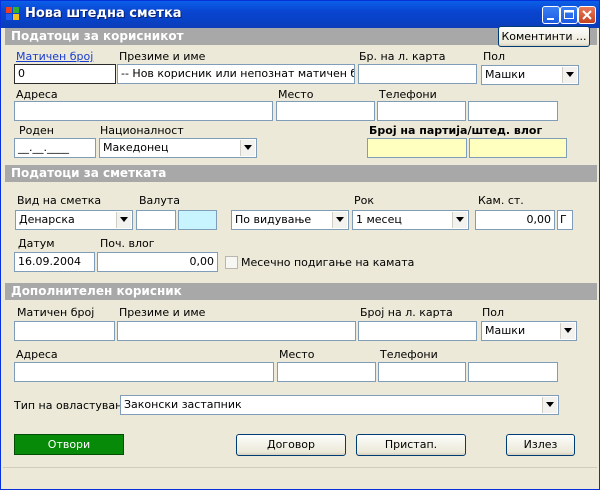 This screenshot has height=490, width=600. What do you see at coordinates (36, 243) in the screenshot?
I see `date-label: Датум` at bounding box center [36, 243].